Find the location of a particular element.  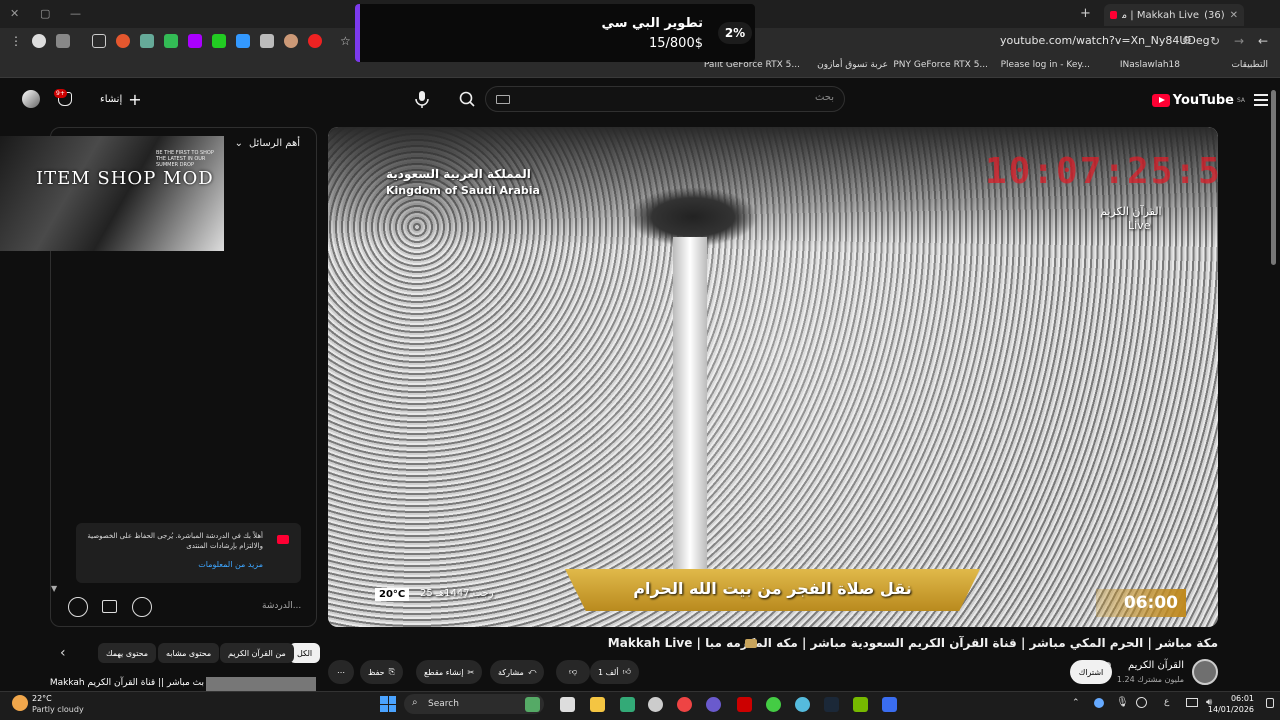

bookmark-star-icon: ☆ is located at coordinates (347, 41).